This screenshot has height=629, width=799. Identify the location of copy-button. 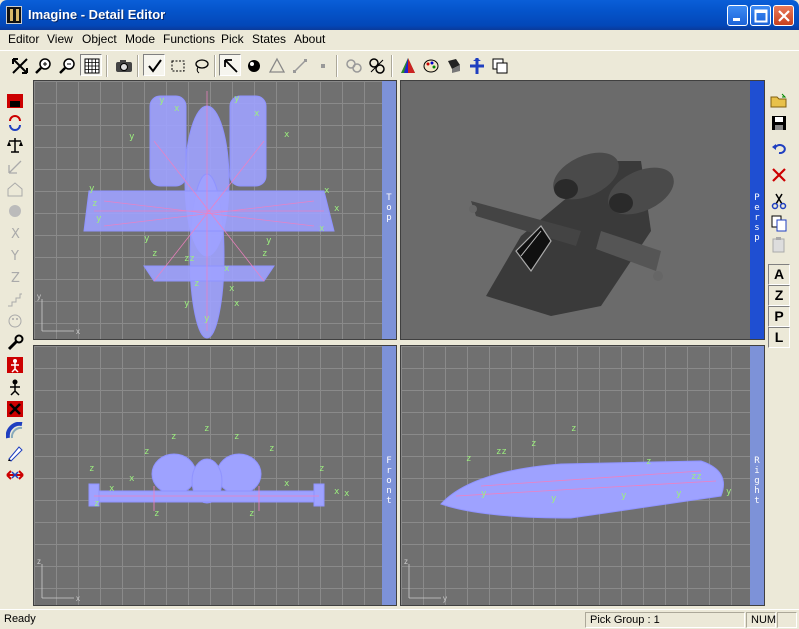
(779, 222).